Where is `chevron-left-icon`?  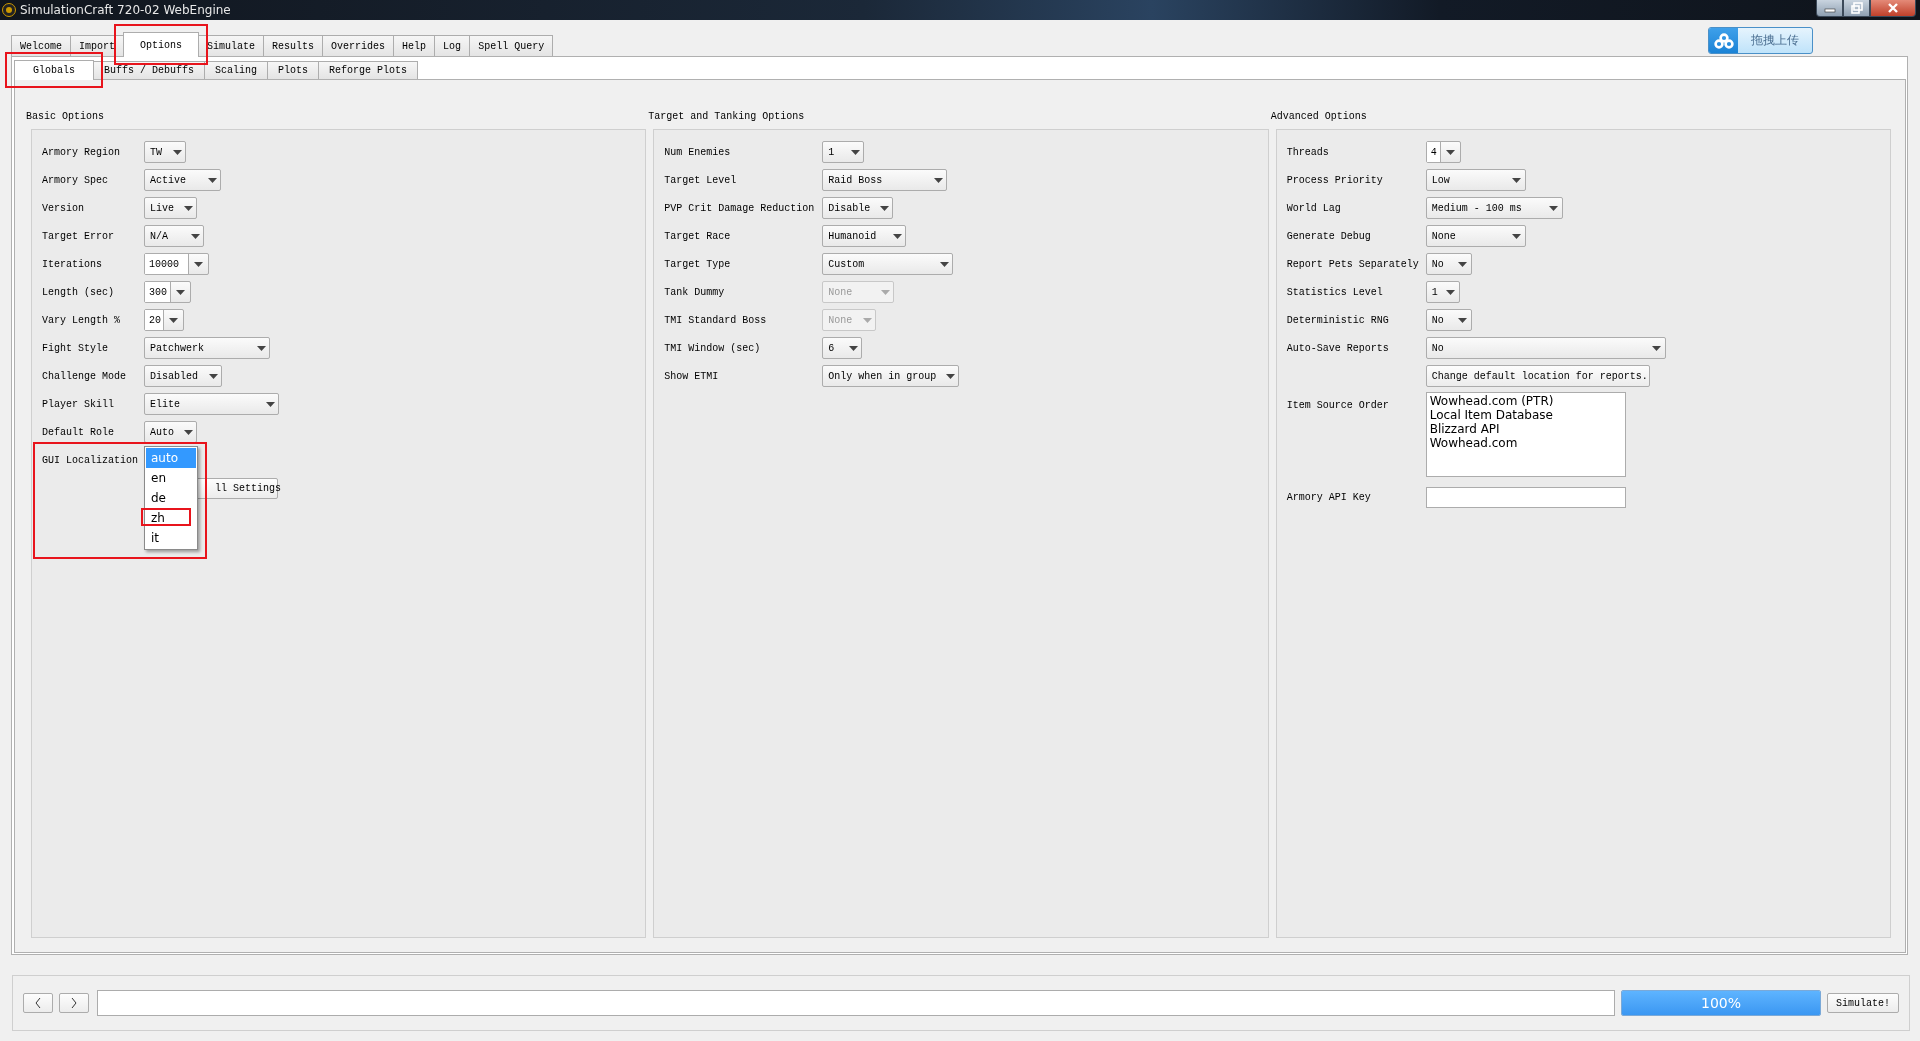 chevron-left-icon is located at coordinates (38, 1003).